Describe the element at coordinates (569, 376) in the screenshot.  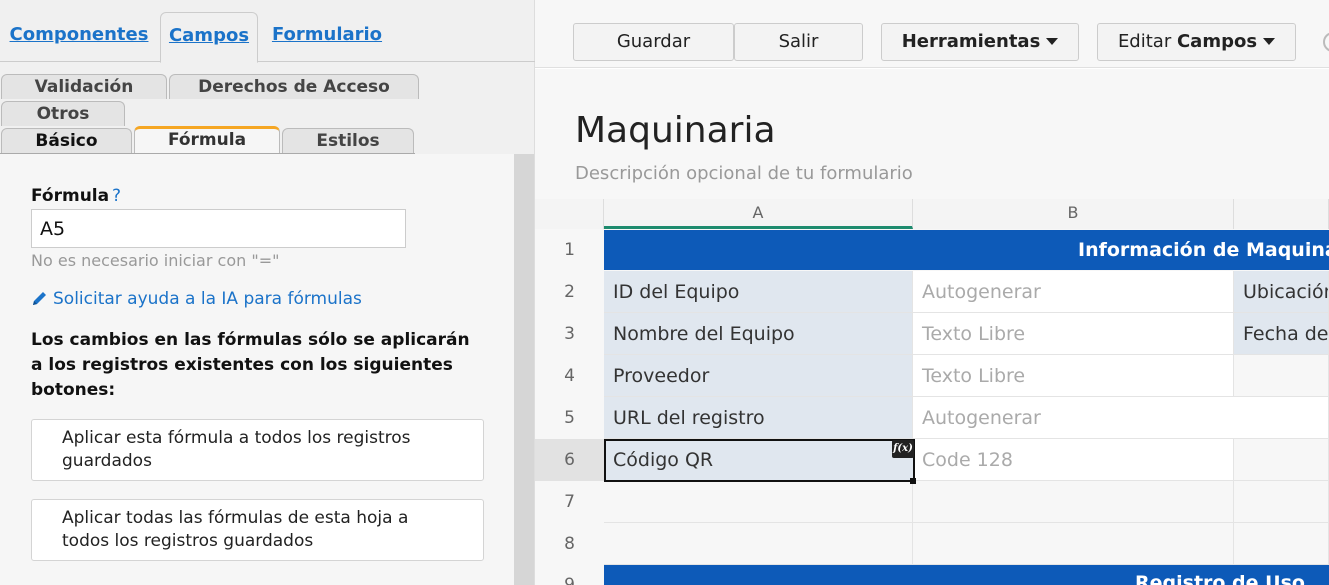
I see `row-header-4: 4` at that location.